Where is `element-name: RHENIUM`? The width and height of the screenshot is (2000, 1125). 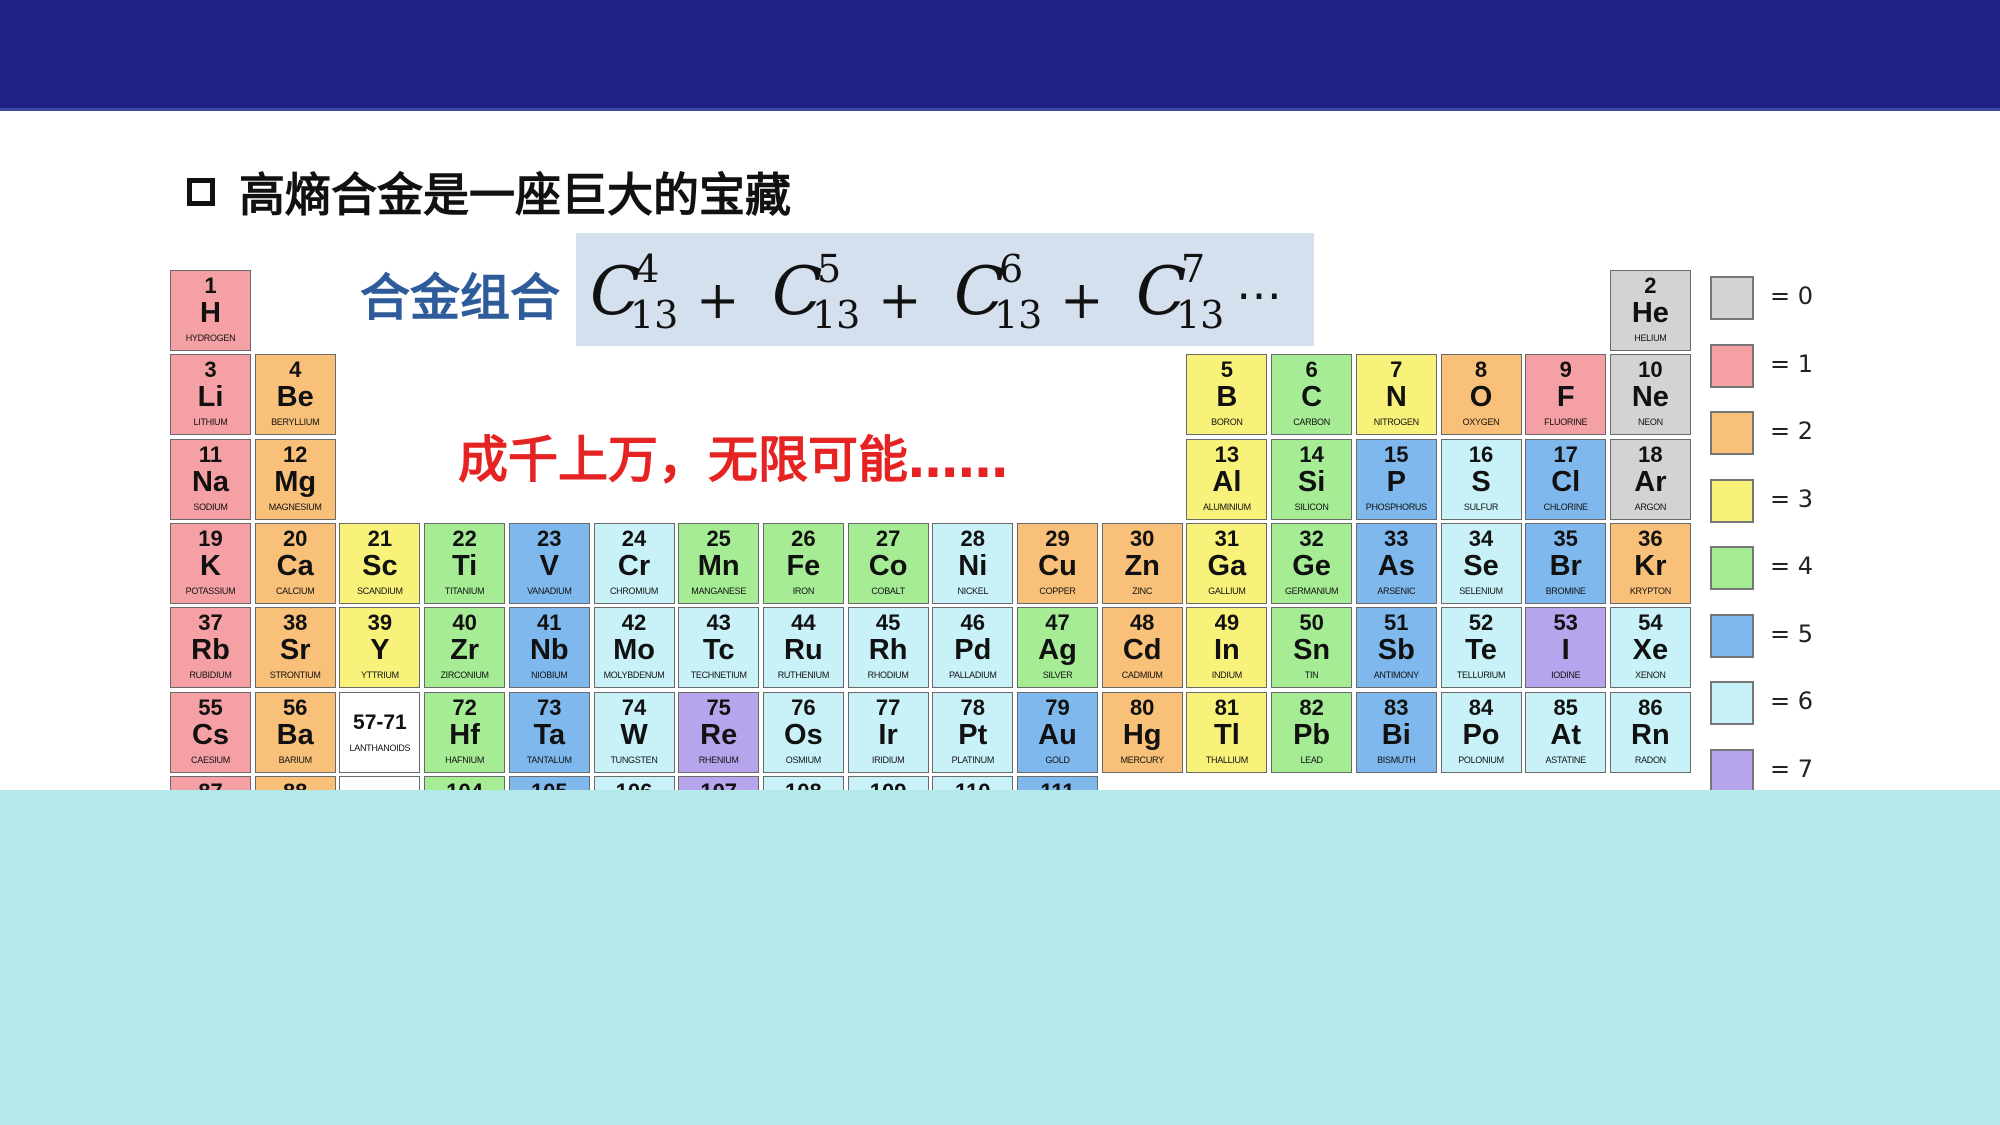 element-name: RHENIUM is located at coordinates (718, 759).